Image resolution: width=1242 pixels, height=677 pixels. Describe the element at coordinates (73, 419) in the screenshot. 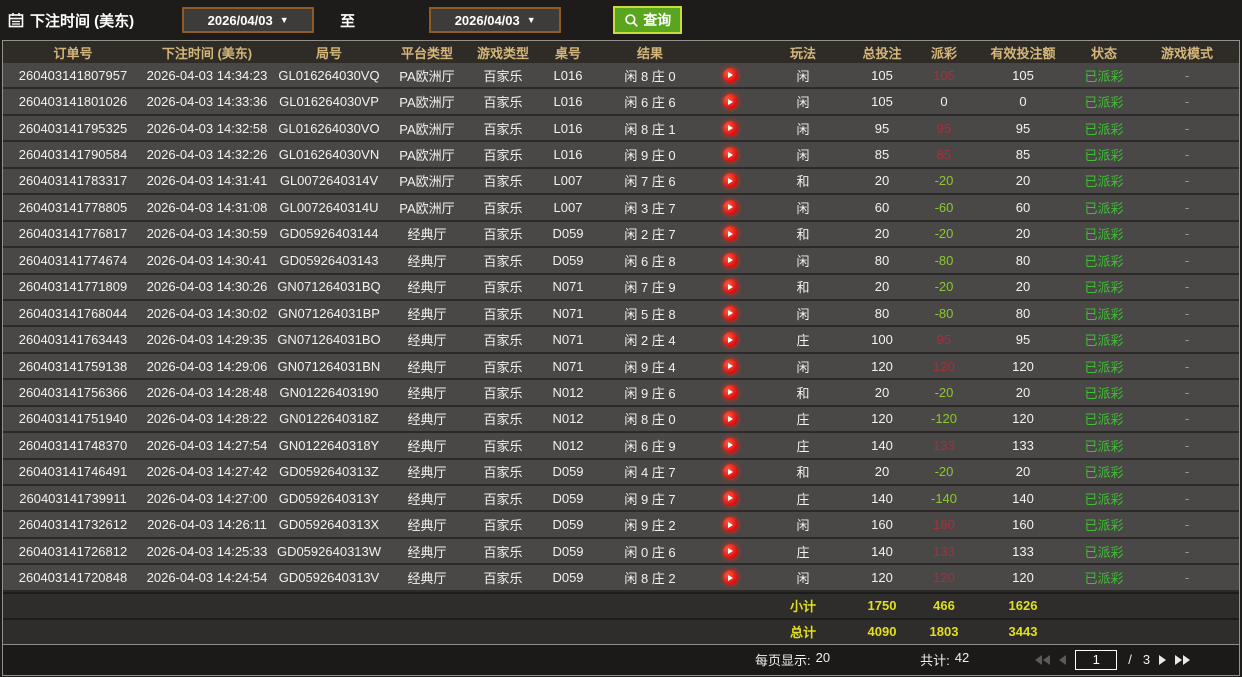

I see `order-number: 260403141751940` at that location.